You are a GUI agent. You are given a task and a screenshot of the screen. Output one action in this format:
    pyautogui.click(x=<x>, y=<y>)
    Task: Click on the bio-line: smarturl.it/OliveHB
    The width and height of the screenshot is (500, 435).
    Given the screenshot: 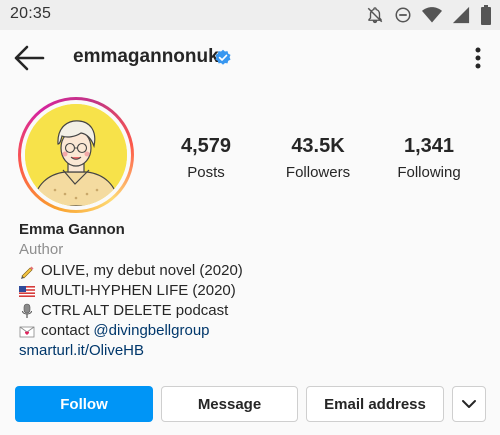 What is the action you would take?
    pyautogui.click(x=249, y=350)
    